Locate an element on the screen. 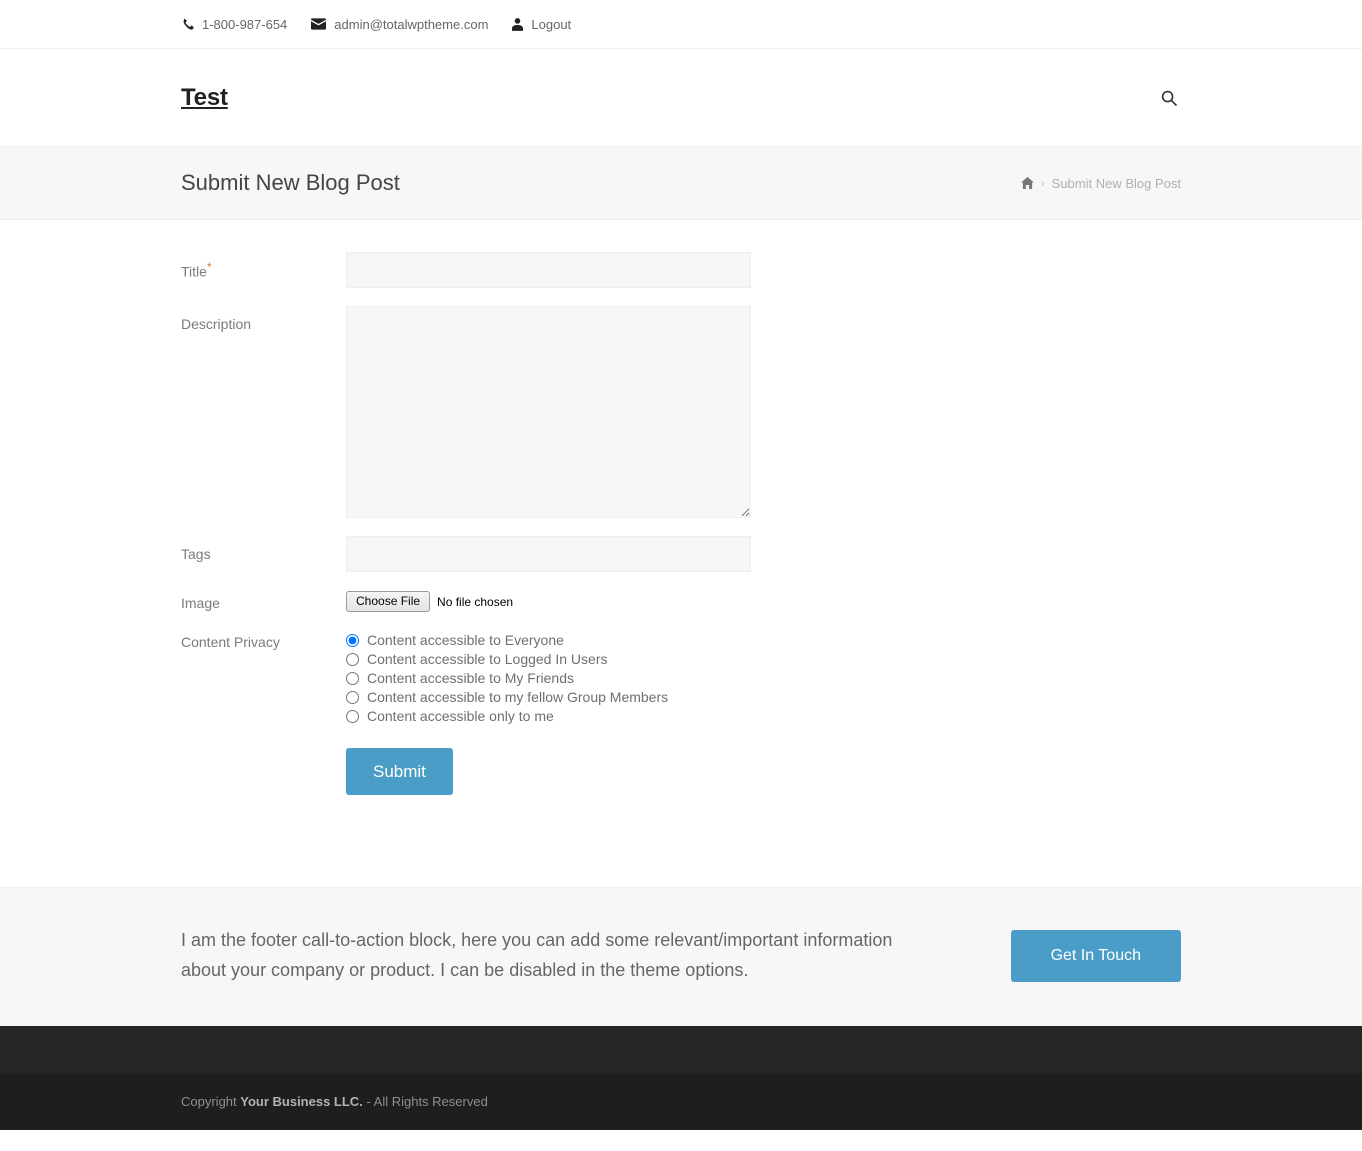 This screenshot has width=1362, height=1151. submit-button: Submit is located at coordinates (399, 772).